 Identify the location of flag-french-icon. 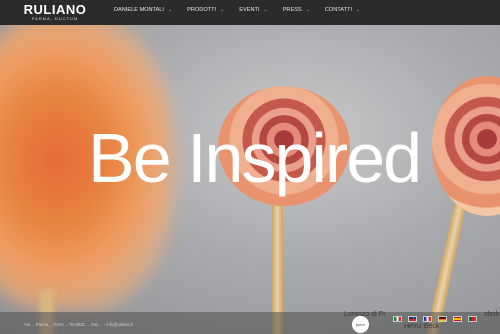
(427, 319).